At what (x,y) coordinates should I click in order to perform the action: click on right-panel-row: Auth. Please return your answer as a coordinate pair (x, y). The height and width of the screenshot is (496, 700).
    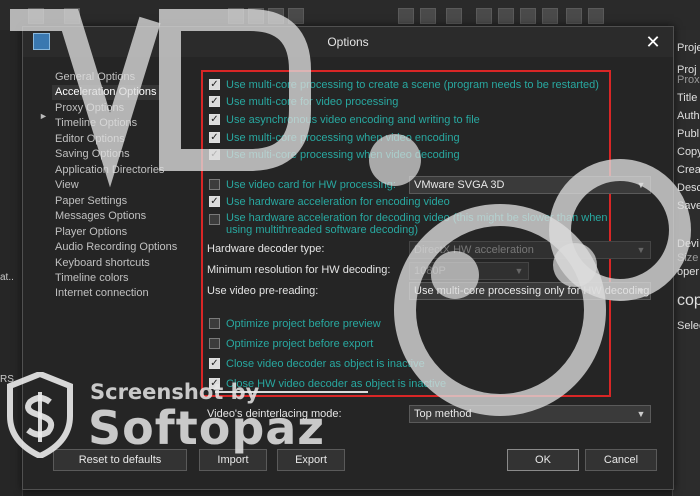
    Looking at the image, I should click on (688, 116).